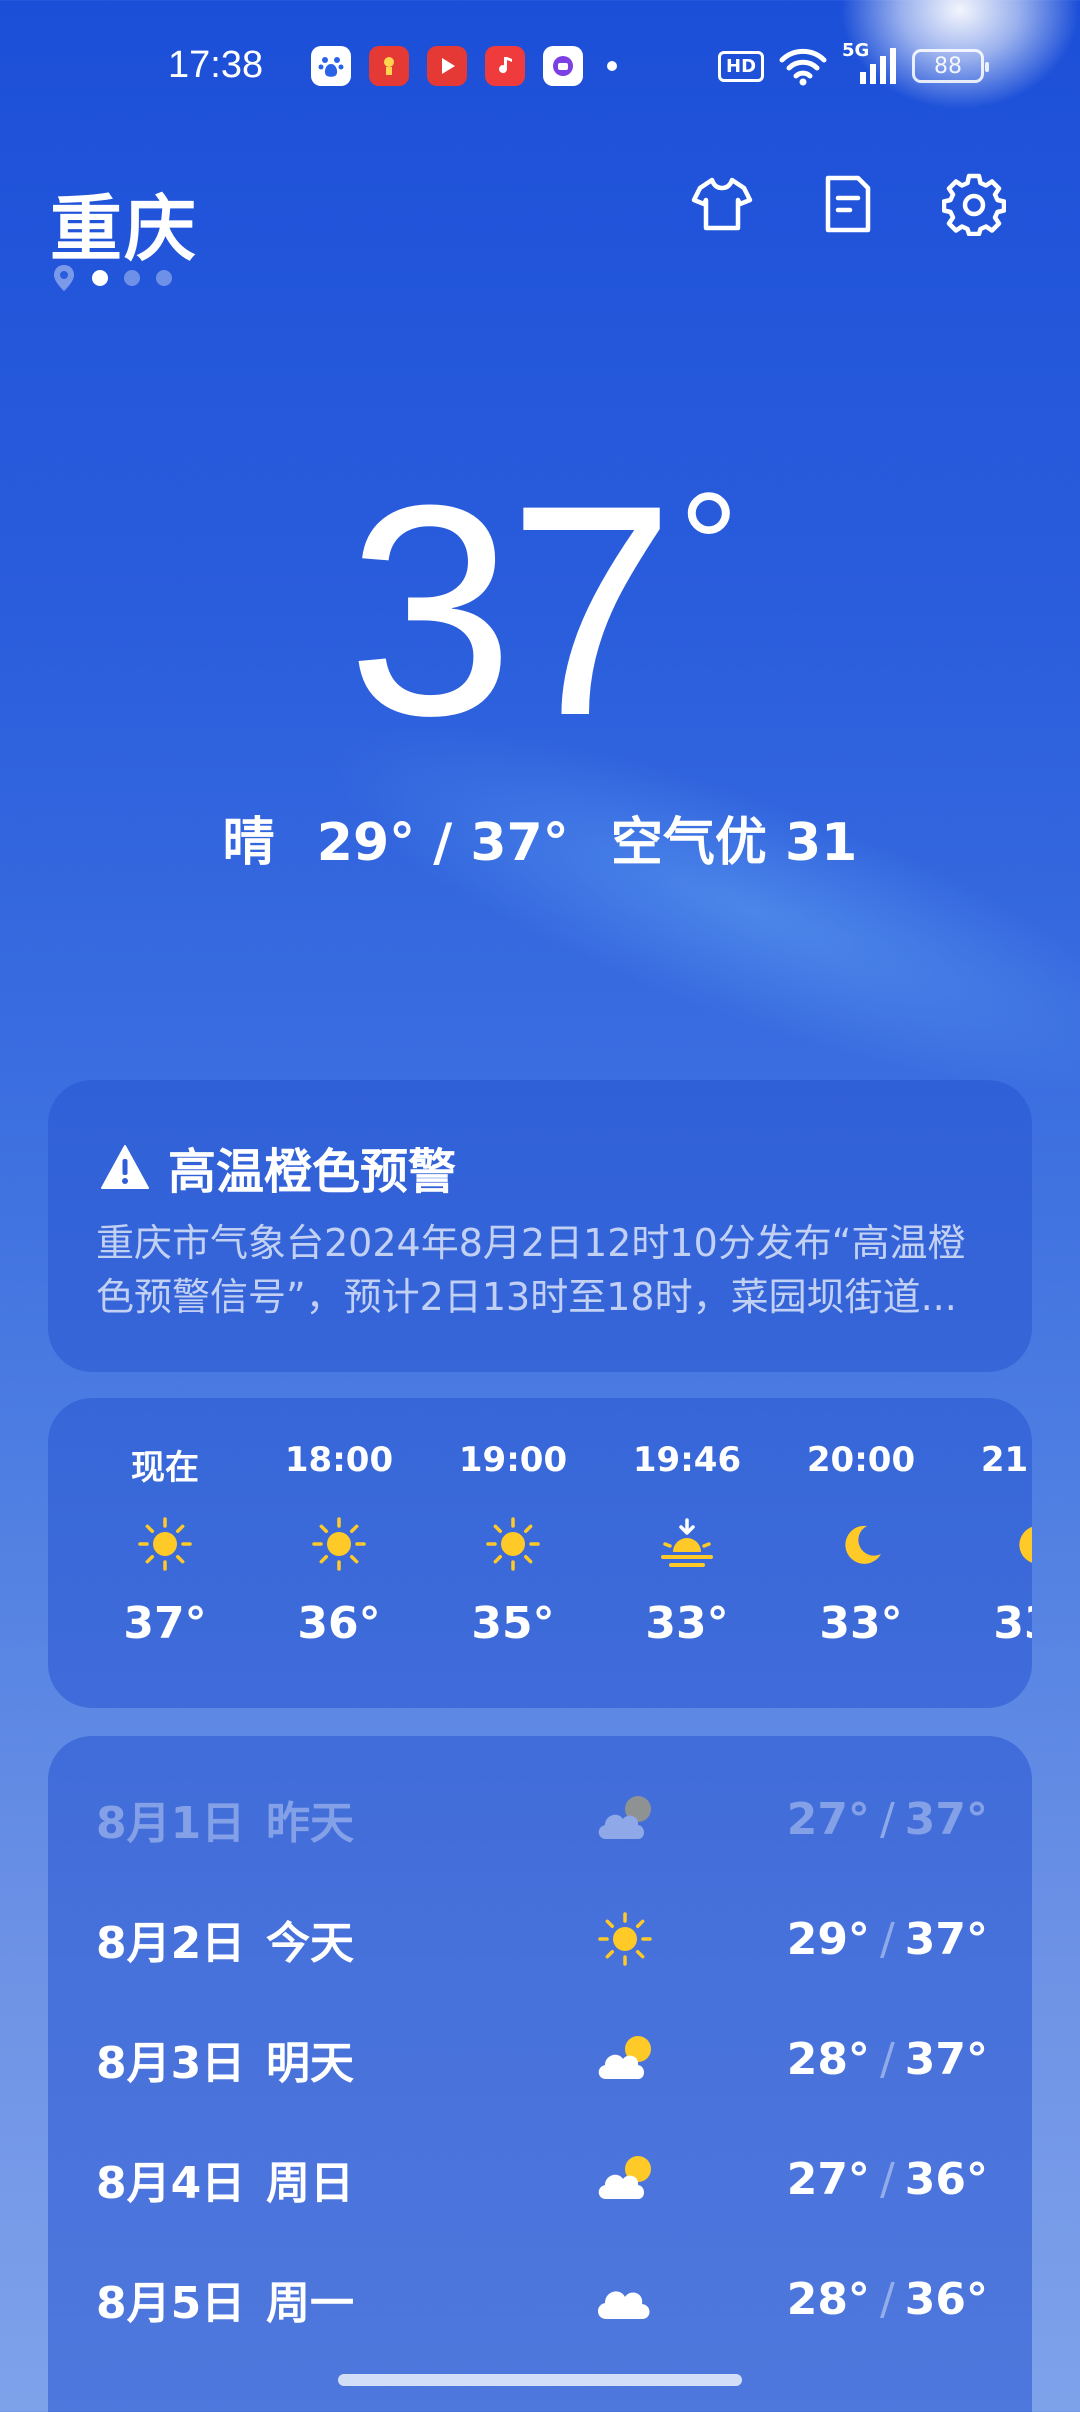  I want to click on hourly-time: 现在, so click(165, 1468).